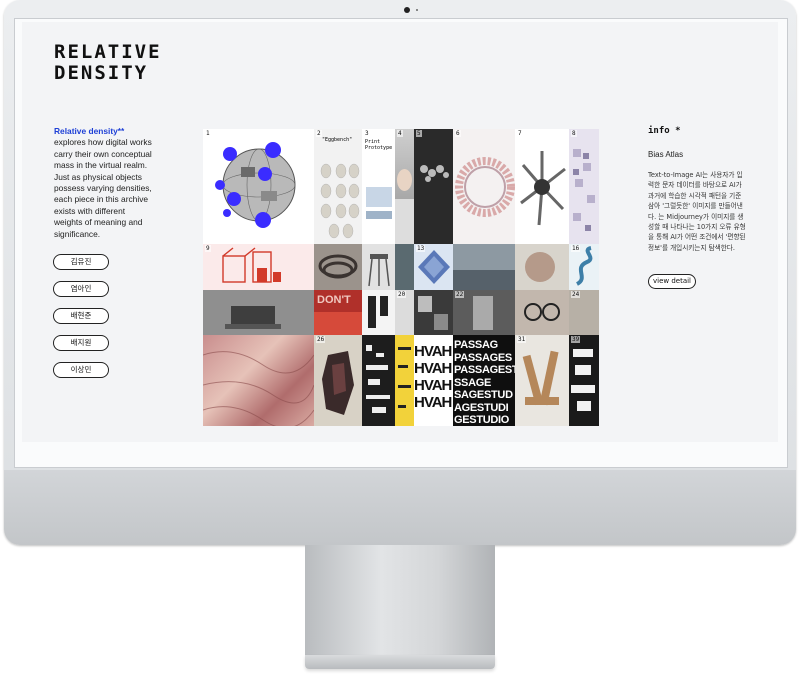 The width and height of the screenshot is (800, 676). What do you see at coordinates (484, 280) in the screenshot?
I see `crowd-photo` at bounding box center [484, 280].